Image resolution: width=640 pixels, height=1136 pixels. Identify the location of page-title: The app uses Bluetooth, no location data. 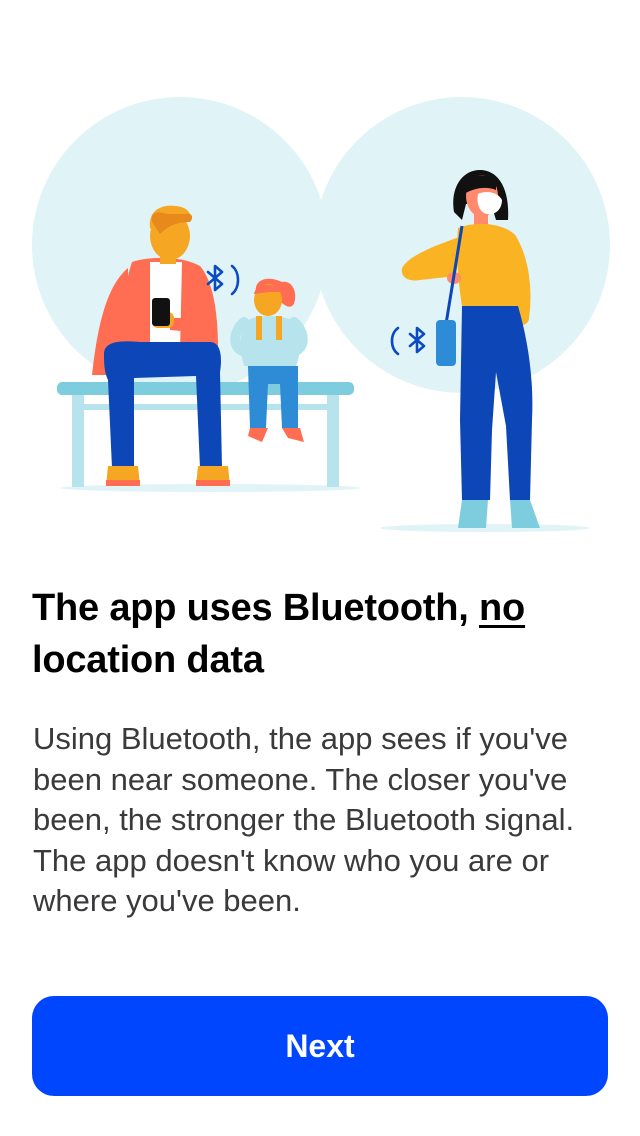
(322, 634).